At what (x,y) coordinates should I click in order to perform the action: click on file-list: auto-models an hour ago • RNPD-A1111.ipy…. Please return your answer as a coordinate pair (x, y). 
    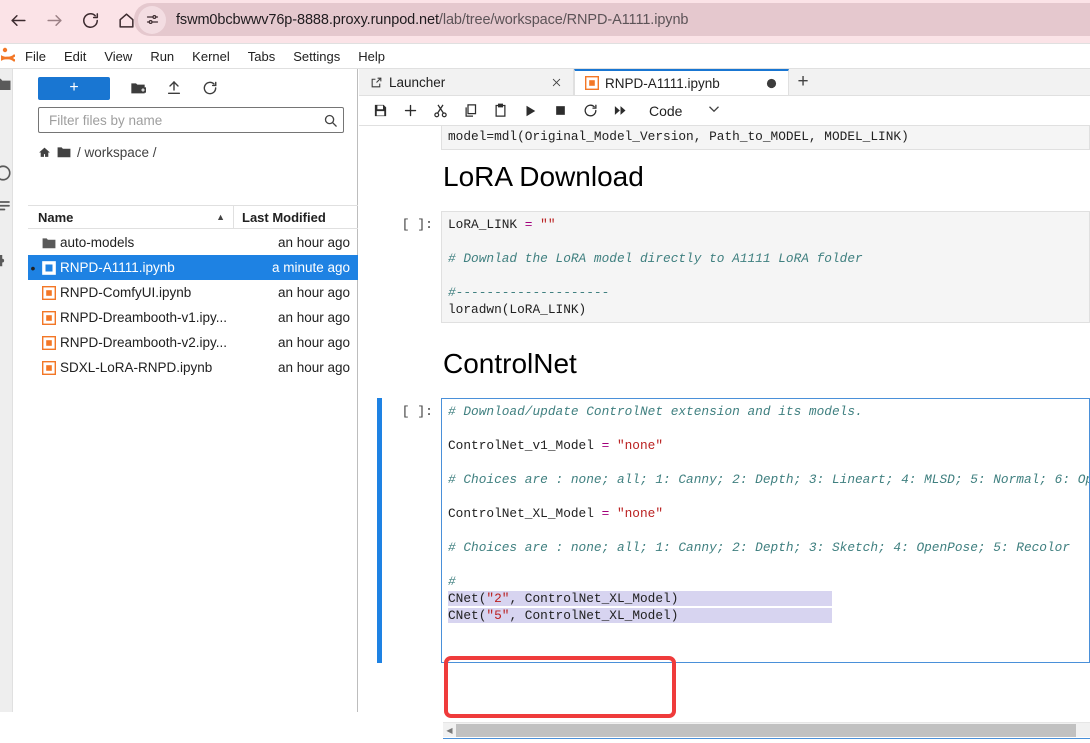
    Looking at the image, I should click on (193, 305).